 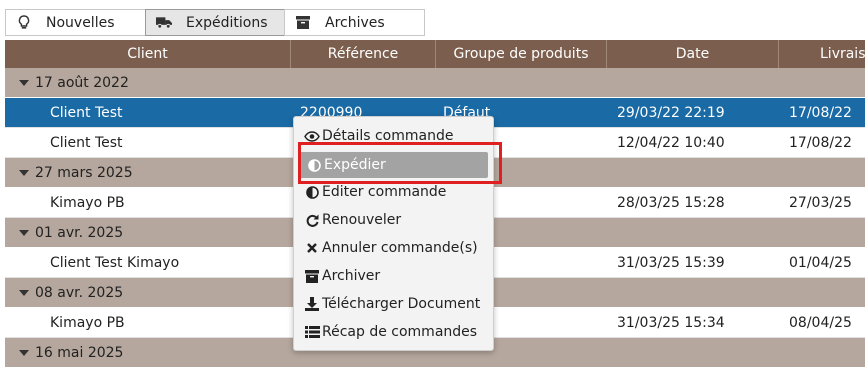 What do you see at coordinates (115, 262) in the screenshot?
I see `cell-client: Client Test Kimayo` at bounding box center [115, 262].